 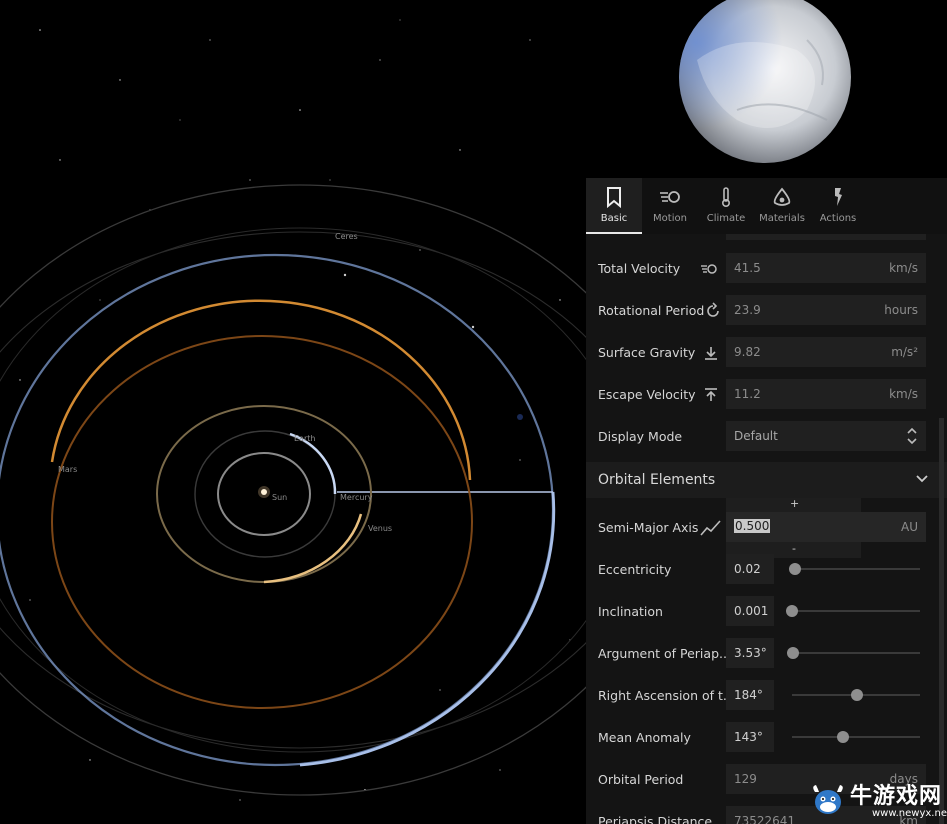 I want to click on display-mode-row: Display Mode Default, so click(x=766, y=437).